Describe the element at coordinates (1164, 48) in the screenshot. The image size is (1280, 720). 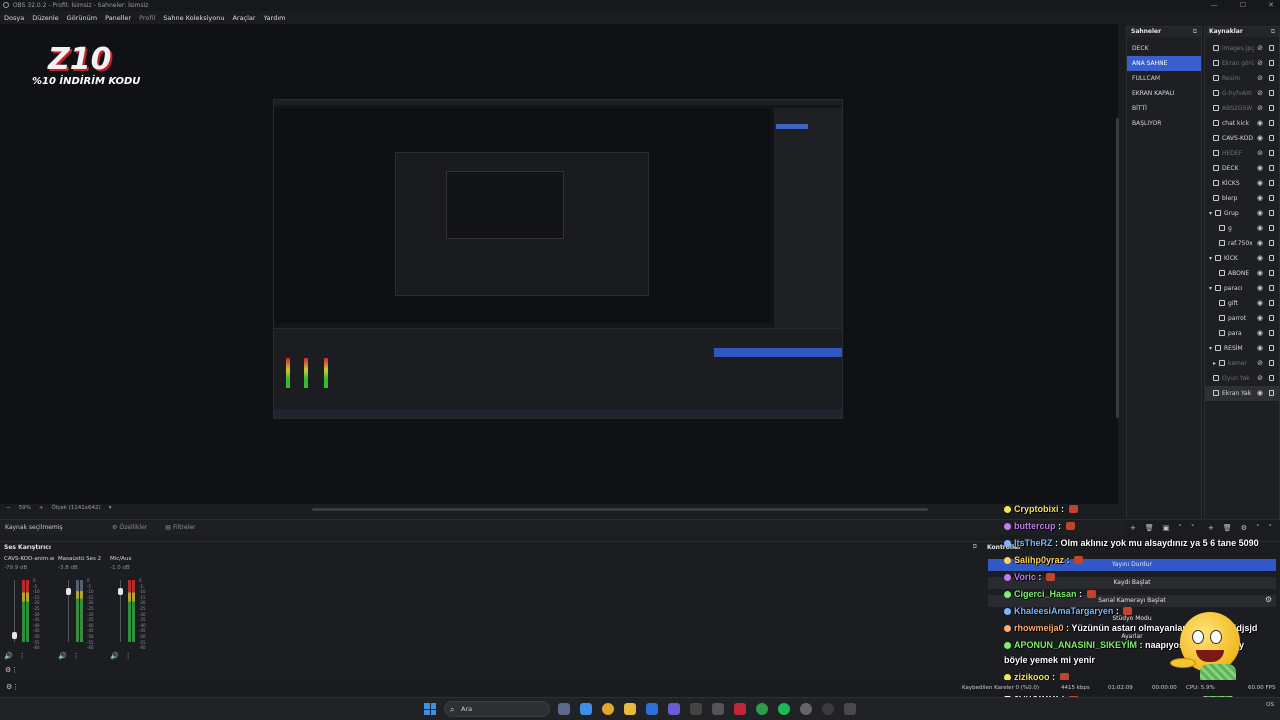
I see `scene-item-deck: DECK` at that location.